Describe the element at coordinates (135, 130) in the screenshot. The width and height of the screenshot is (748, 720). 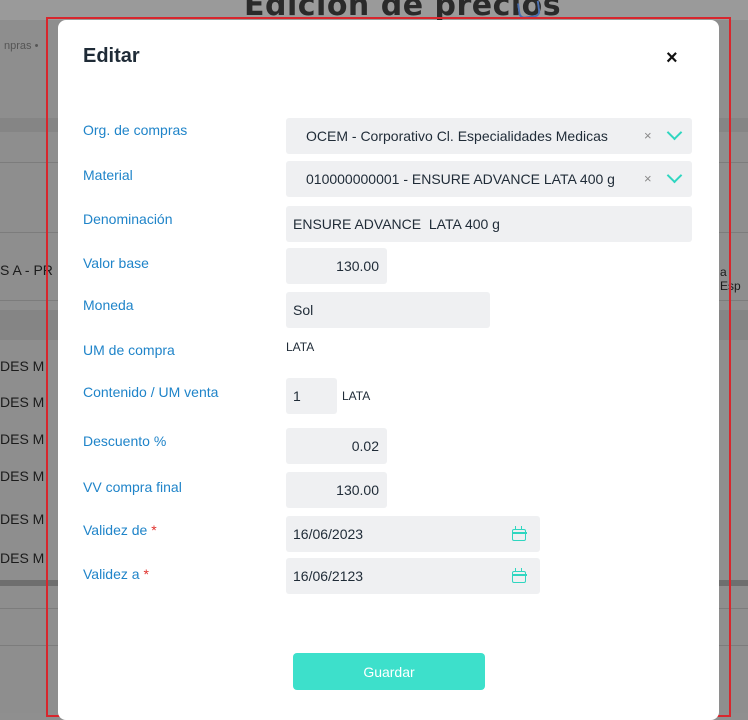
I see `org-compras-label: Org. de compras` at that location.